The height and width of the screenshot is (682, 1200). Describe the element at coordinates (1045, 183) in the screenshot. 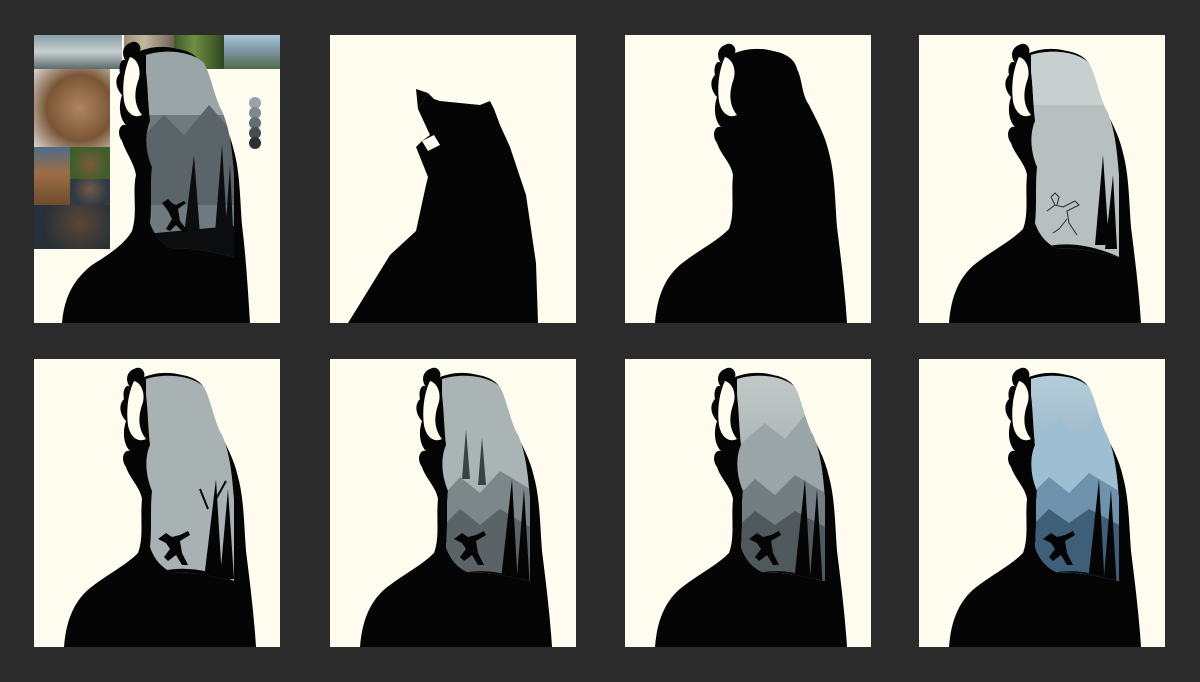

I see `bear-with-hunter-sketch` at that location.